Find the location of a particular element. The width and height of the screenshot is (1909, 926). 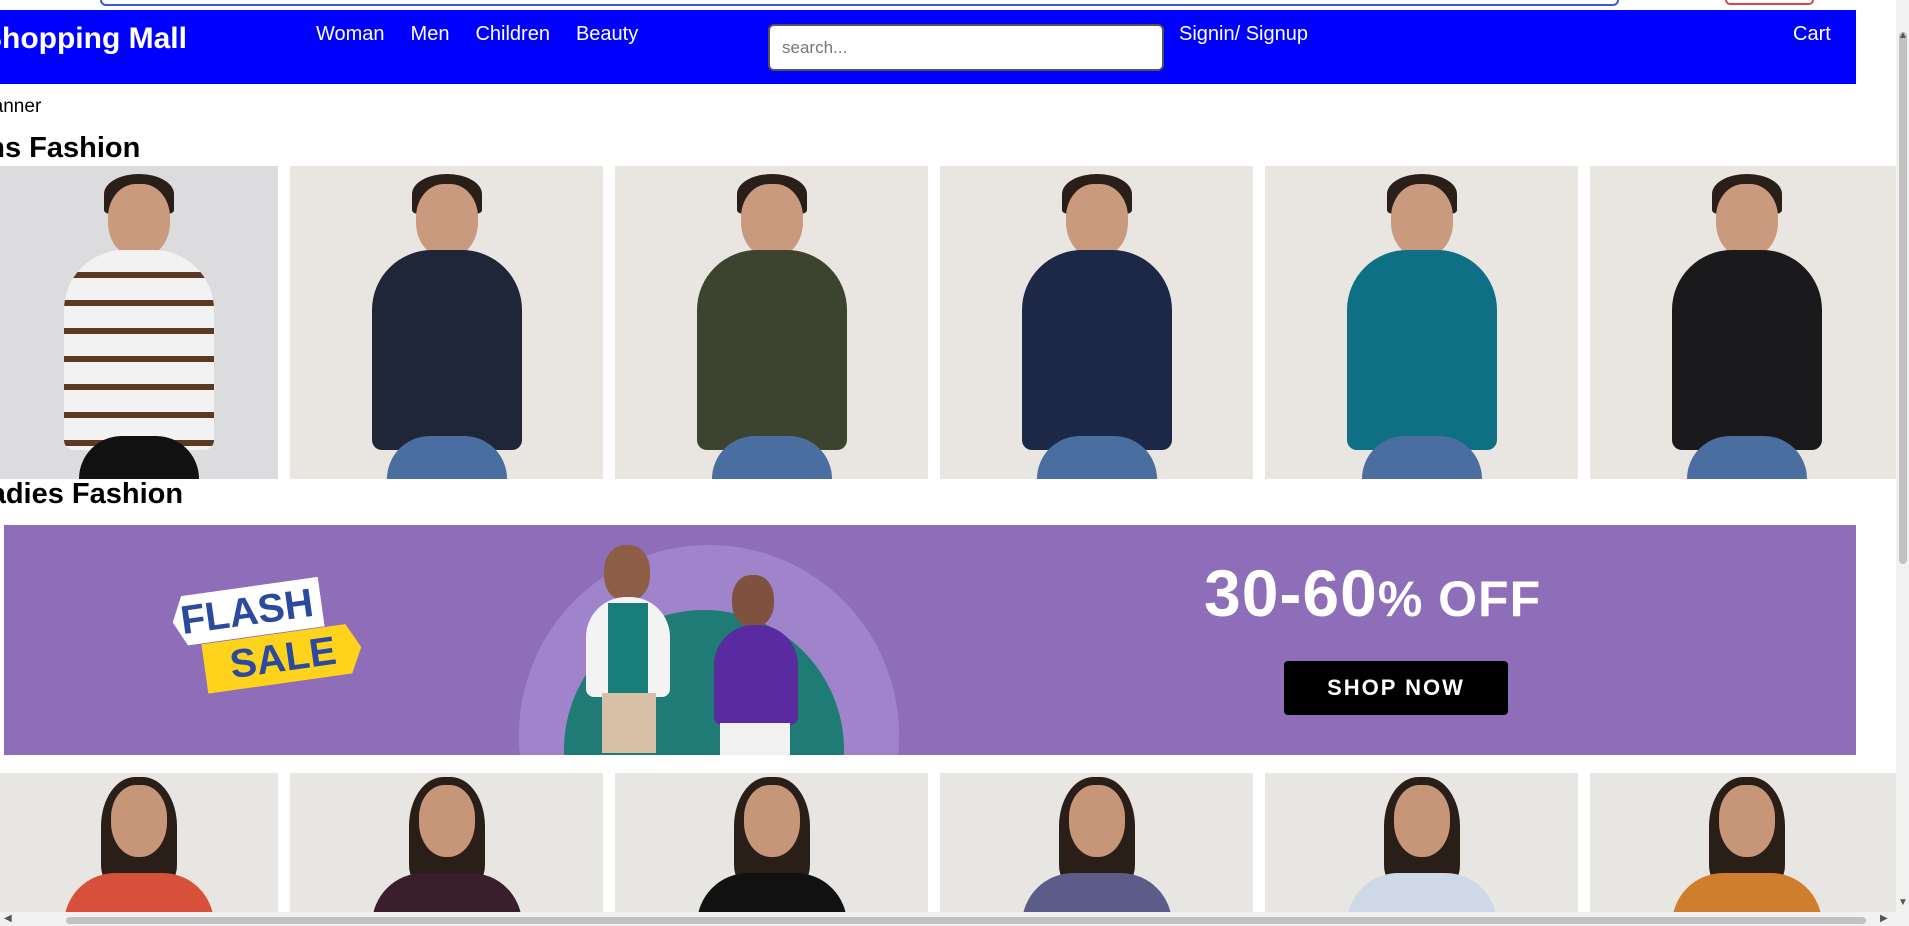

scroll-down-arrow-icon: ▼ is located at coordinates (1903, 902).